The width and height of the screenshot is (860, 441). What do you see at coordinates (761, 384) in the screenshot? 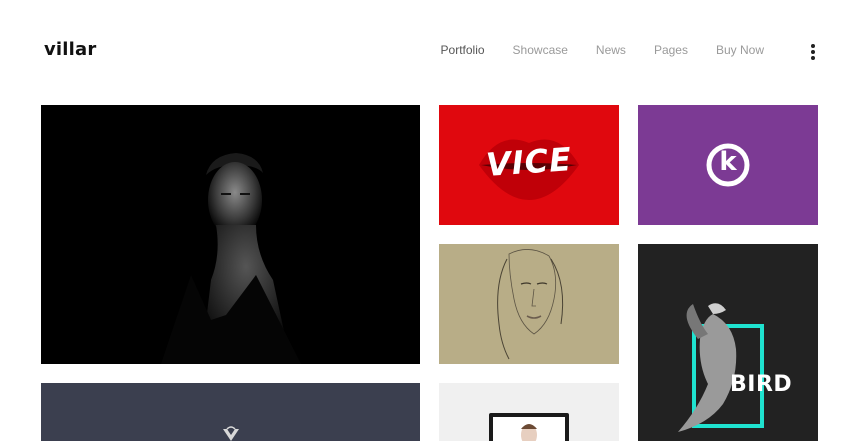
I see `bird-text: BIRD` at bounding box center [761, 384].